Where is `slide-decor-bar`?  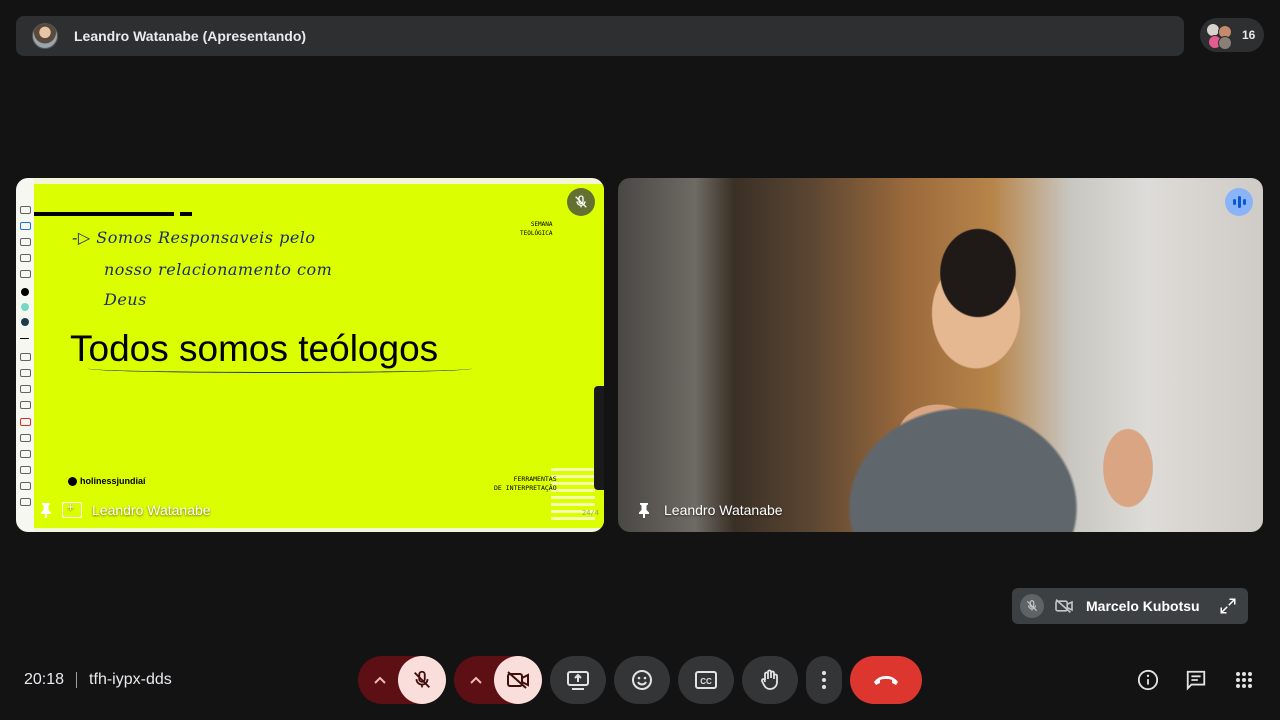
slide-decor-bar is located at coordinates (104, 214).